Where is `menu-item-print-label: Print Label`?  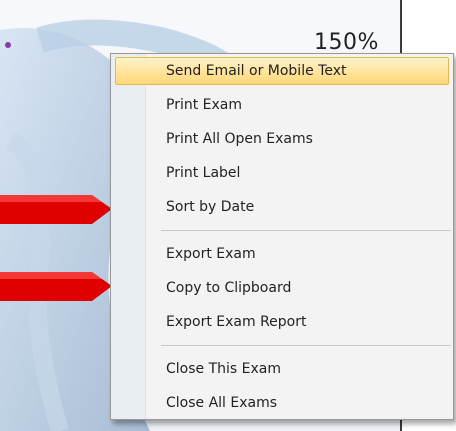 menu-item-print-label: Print Label is located at coordinates (282, 173).